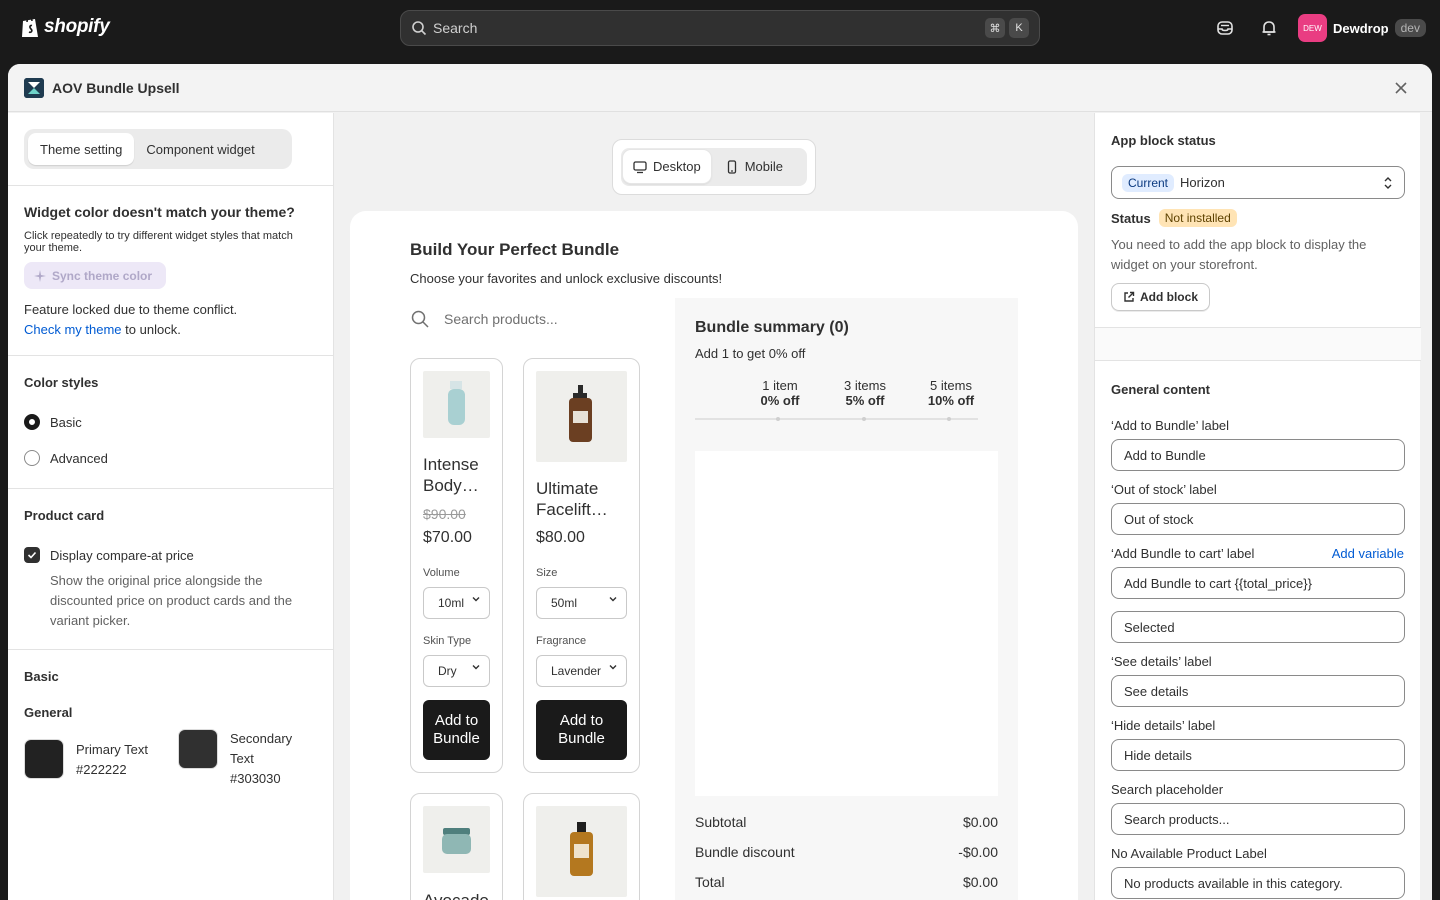 The width and height of the screenshot is (1440, 900). I want to click on compare-price-checkbox-row: Display compare-at price, so click(109, 555).